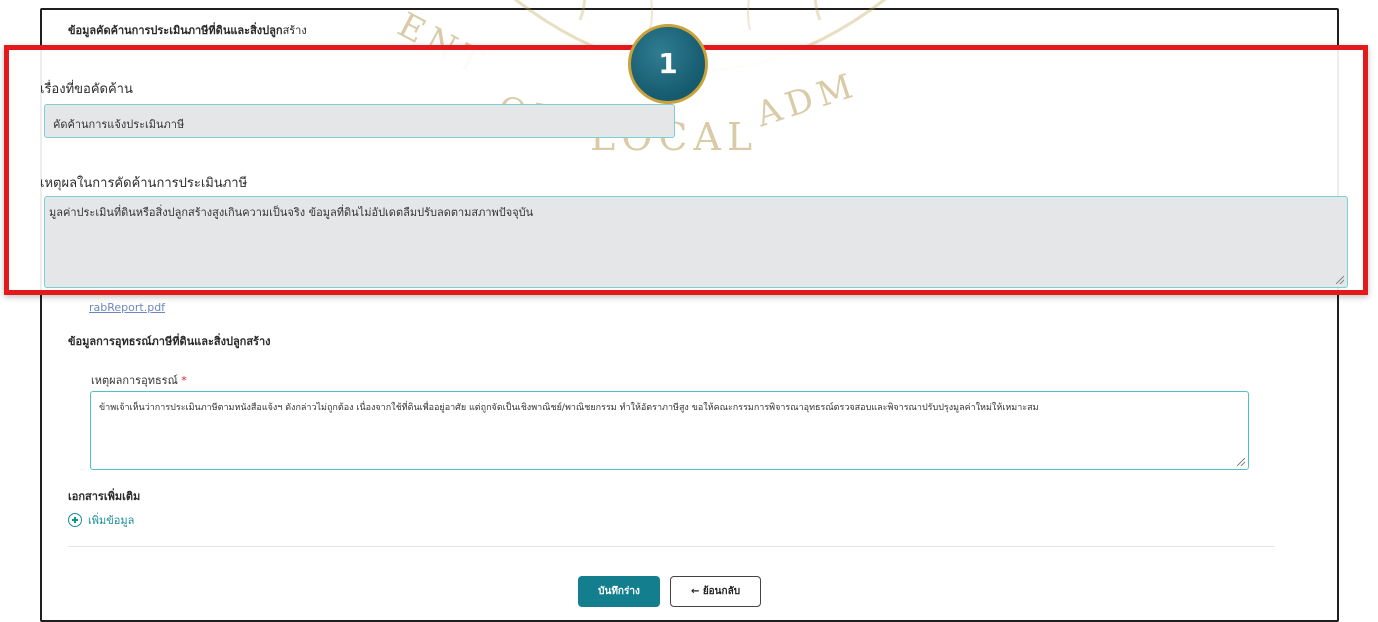 This screenshot has height=622, width=1378. Describe the element at coordinates (127, 307) in the screenshot. I see `file-link: rabReport.pdf` at that location.